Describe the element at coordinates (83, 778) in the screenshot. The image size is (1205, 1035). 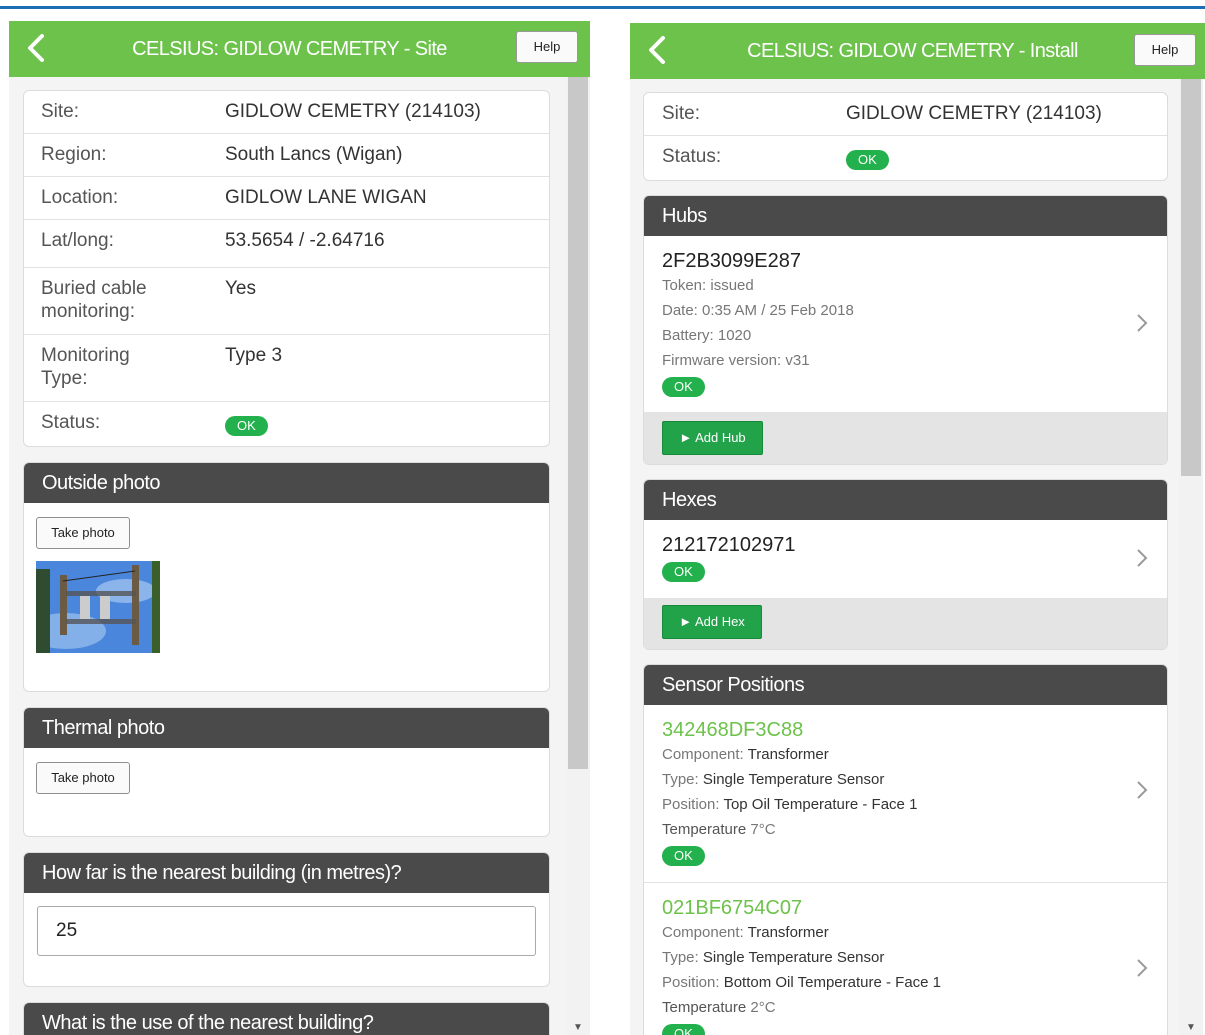
I see `take-thermal-photo-button: Take photo` at that location.